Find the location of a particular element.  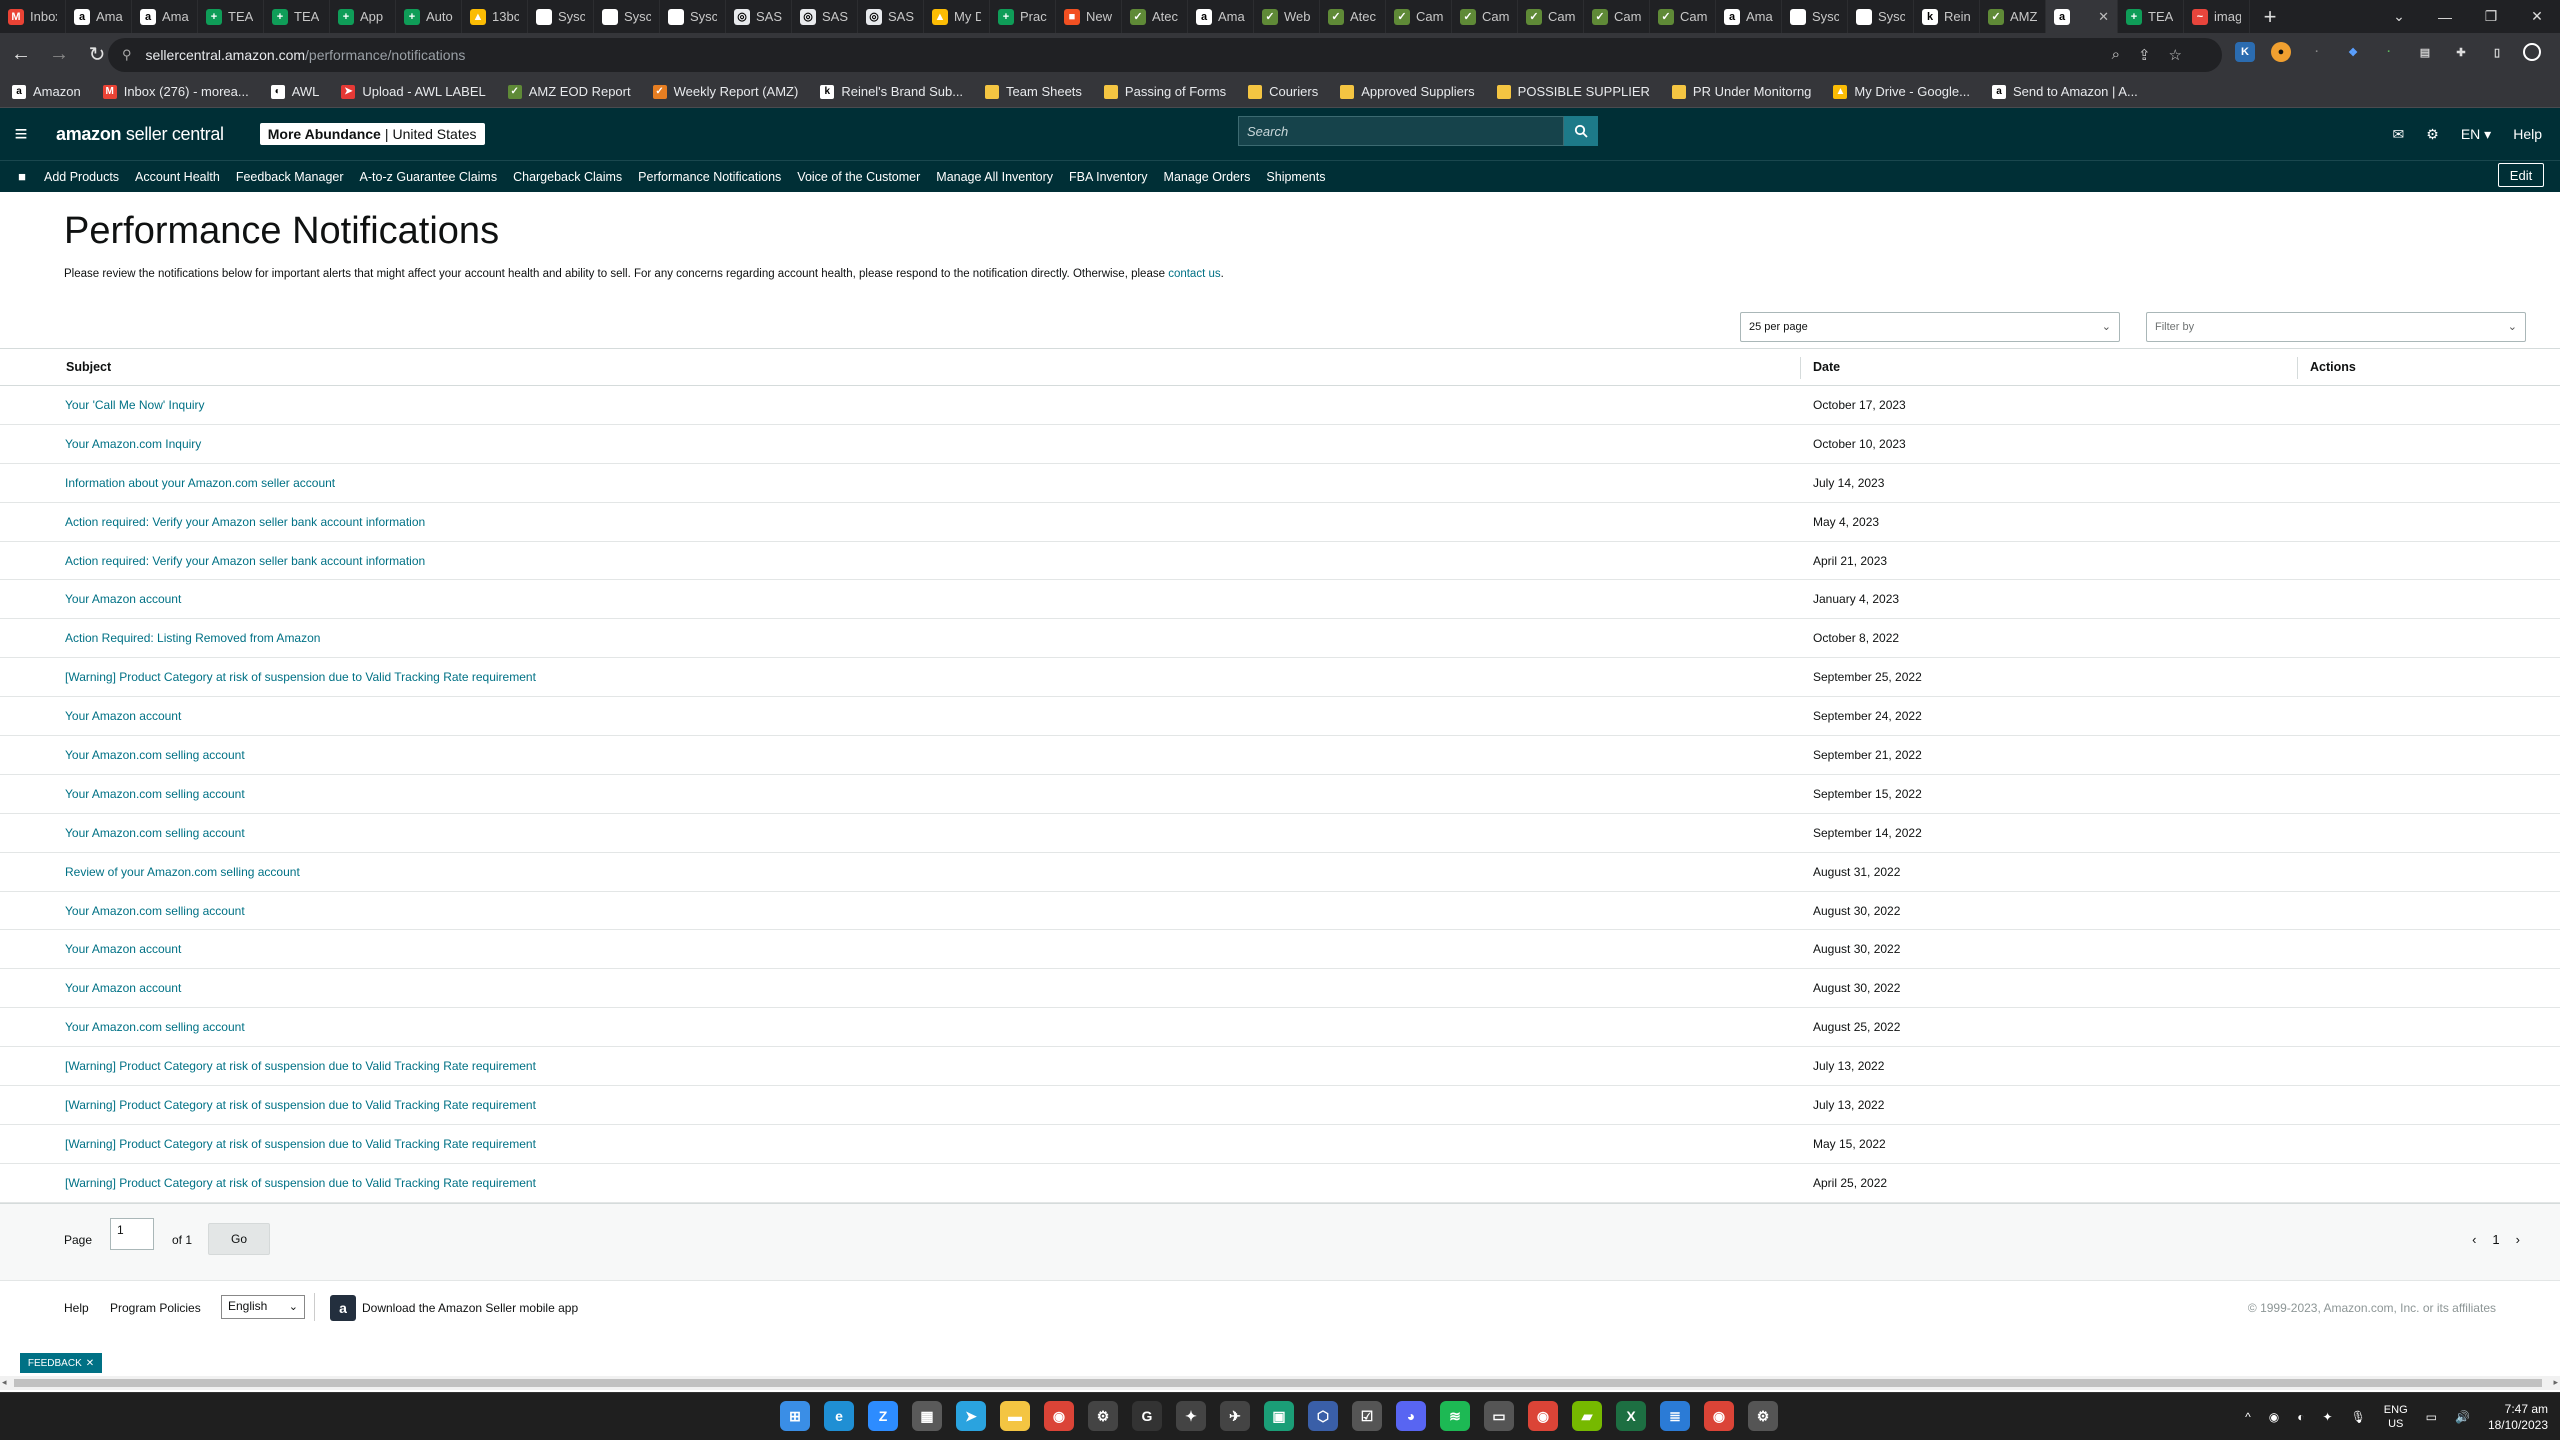

browser-tab: ▲ 13bc is located at coordinates (495, 16).